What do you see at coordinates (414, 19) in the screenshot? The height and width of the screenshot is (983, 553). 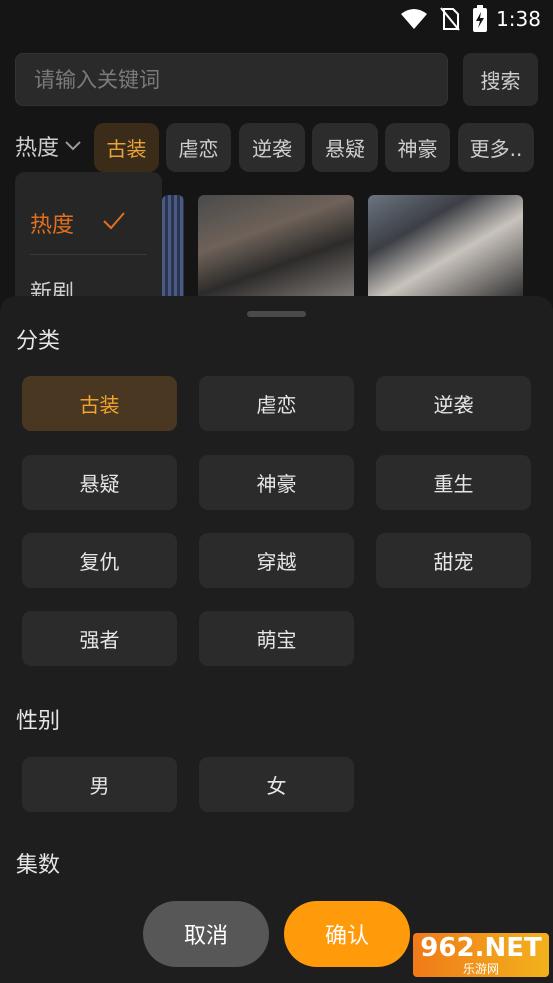 I see `wifi-icon` at bounding box center [414, 19].